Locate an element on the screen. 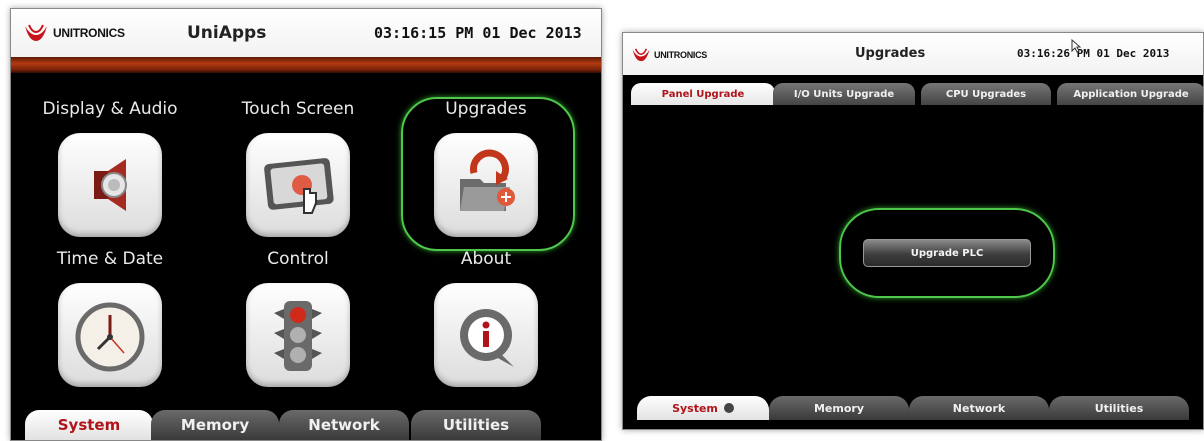  app-about-button is located at coordinates (486, 335).